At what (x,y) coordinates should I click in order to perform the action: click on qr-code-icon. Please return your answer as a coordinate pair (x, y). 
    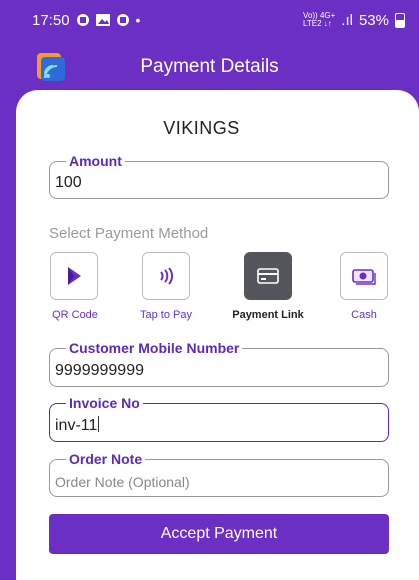
    Looking at the image, I should click on (74, 276).